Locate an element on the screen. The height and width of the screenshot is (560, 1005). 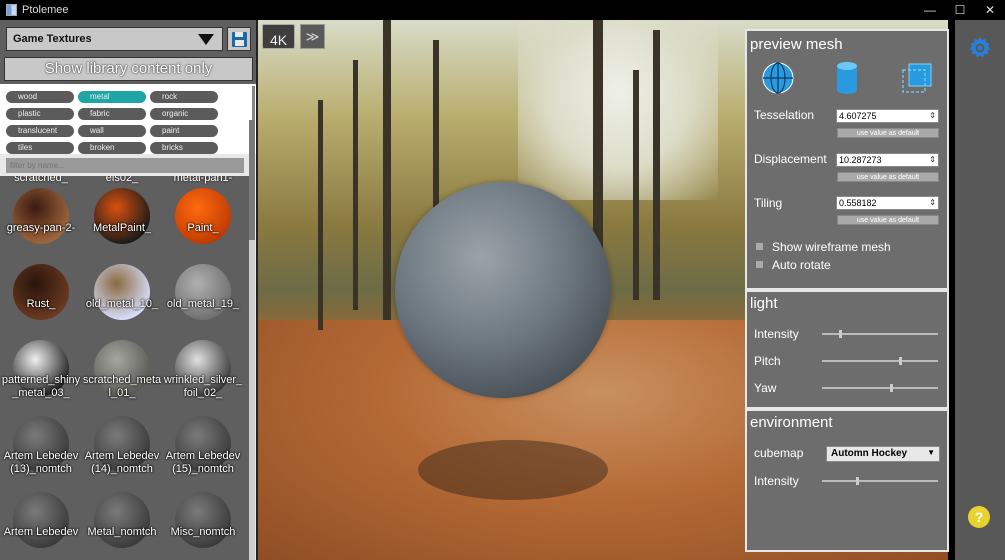
material-tile: Artem Lebedev (14)_nomtch is located at coordinates (122, 446).